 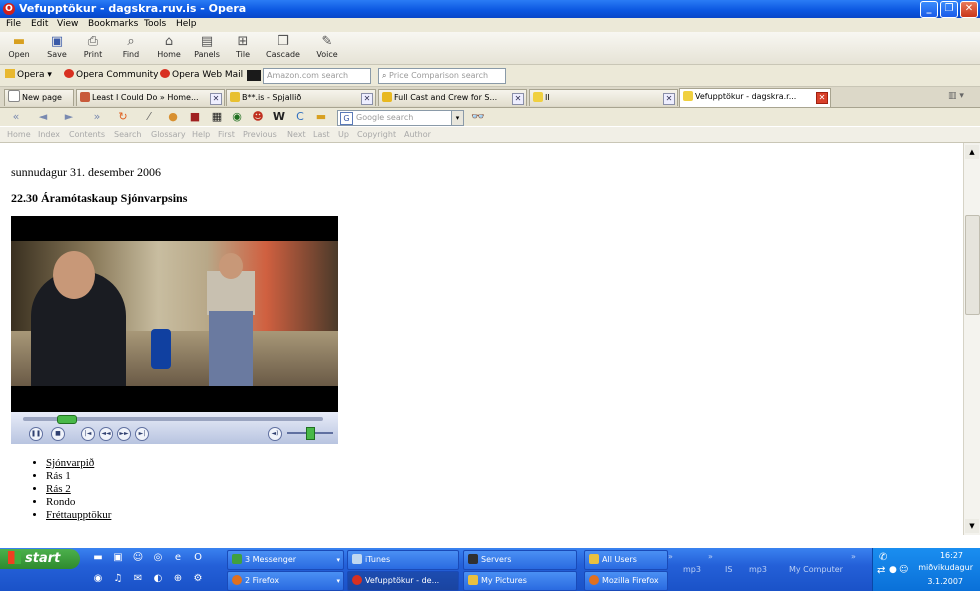 What do you see at coordinates (198, 558) in the screenshot?
I see `opera-icon: O` at bounding box center [198, 558].